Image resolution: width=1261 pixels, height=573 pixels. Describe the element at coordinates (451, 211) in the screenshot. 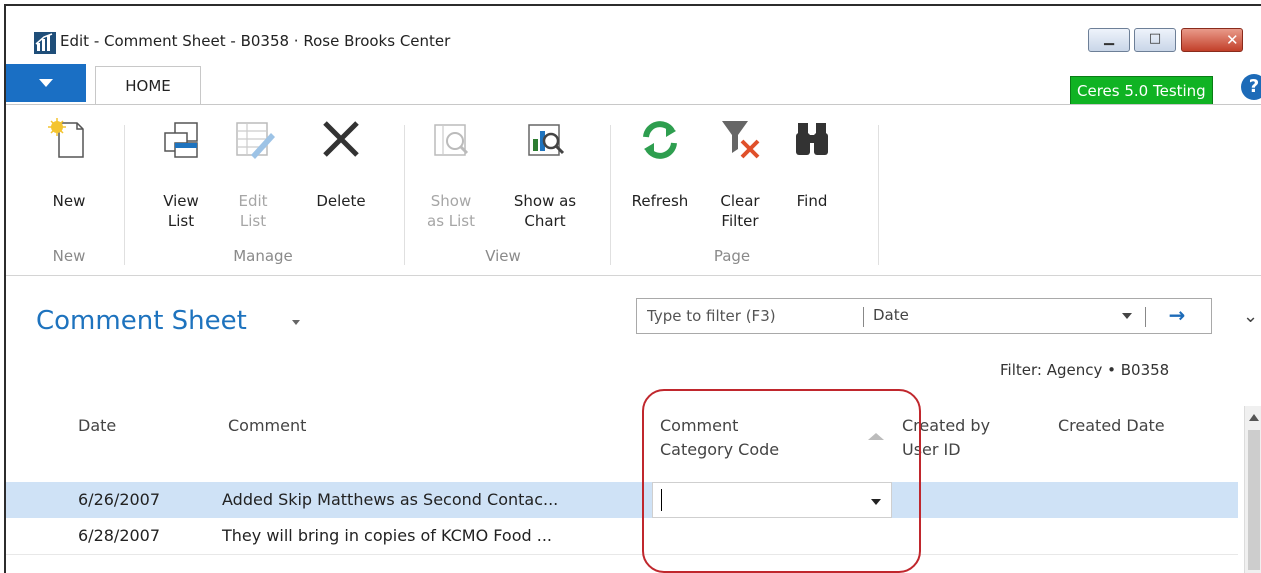

I see `show-as-list-label: Show as List` at that location.